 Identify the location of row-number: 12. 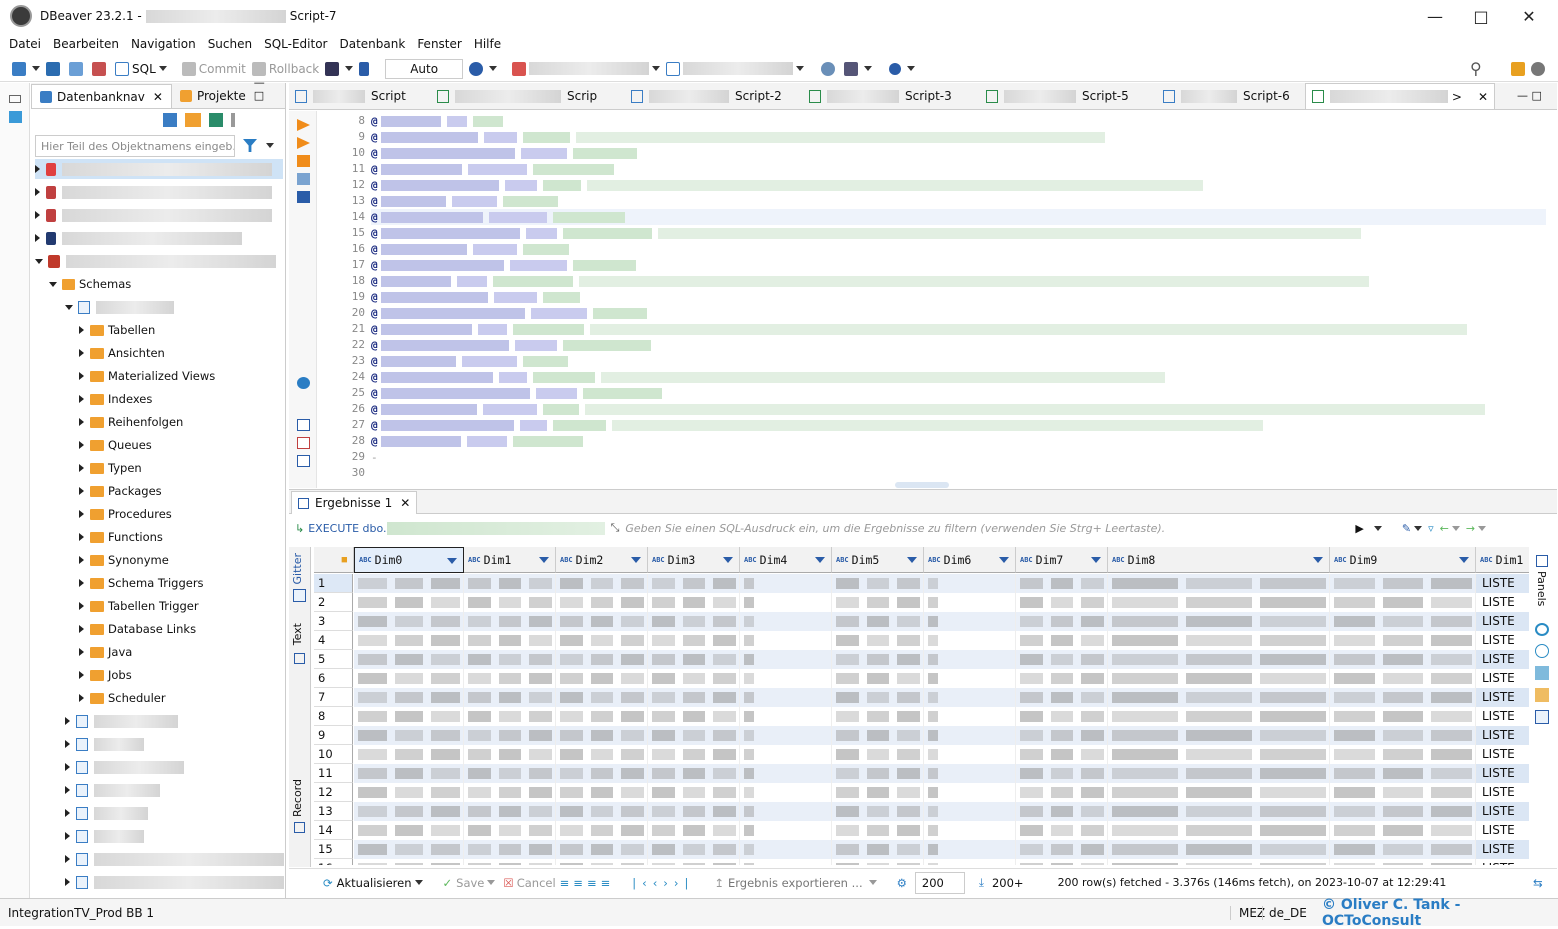
(333, 792).